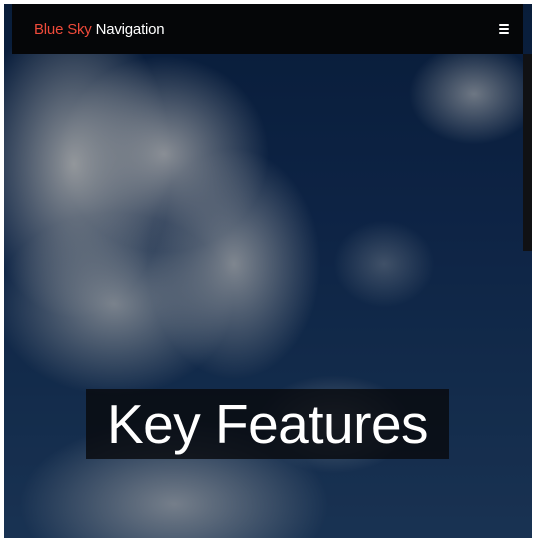  What do you see at coordinates (63, 29) in the screenshot?
I see `brand-accent-text: Blue Sky` at bounding box center [63, 29].